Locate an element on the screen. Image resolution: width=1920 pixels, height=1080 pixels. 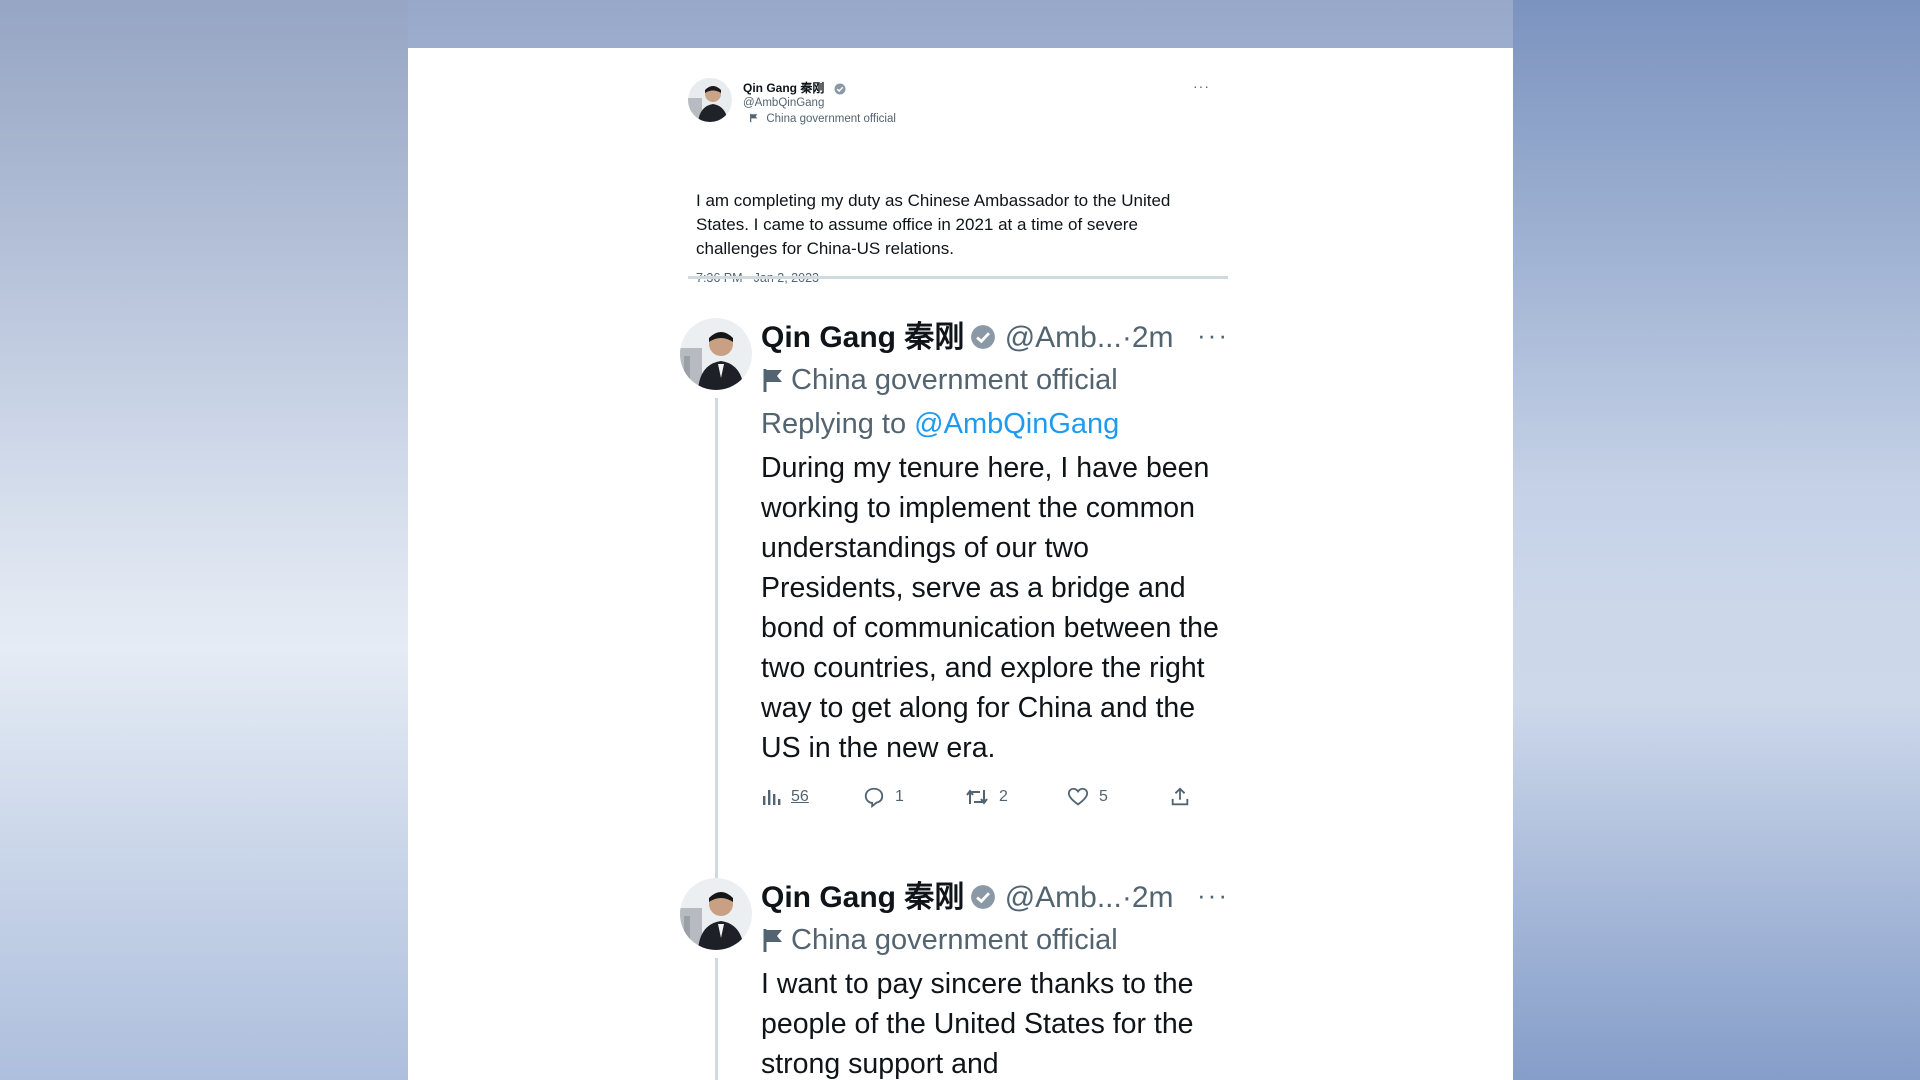
replying-to-label: Replying to is located at coordinates (834, 424).